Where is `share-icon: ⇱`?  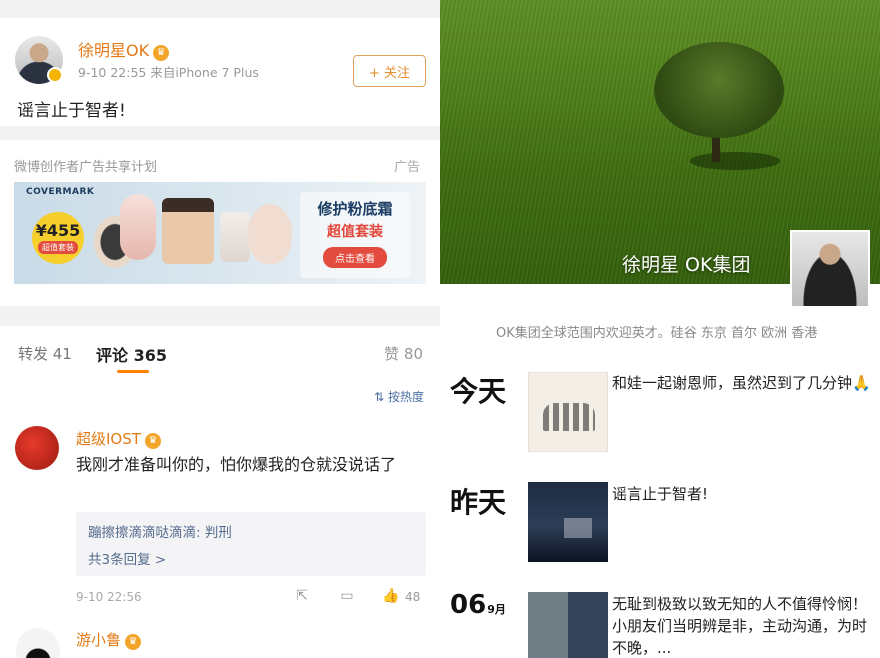
share-icon: ⇱ is located at coordinates (302, 596).